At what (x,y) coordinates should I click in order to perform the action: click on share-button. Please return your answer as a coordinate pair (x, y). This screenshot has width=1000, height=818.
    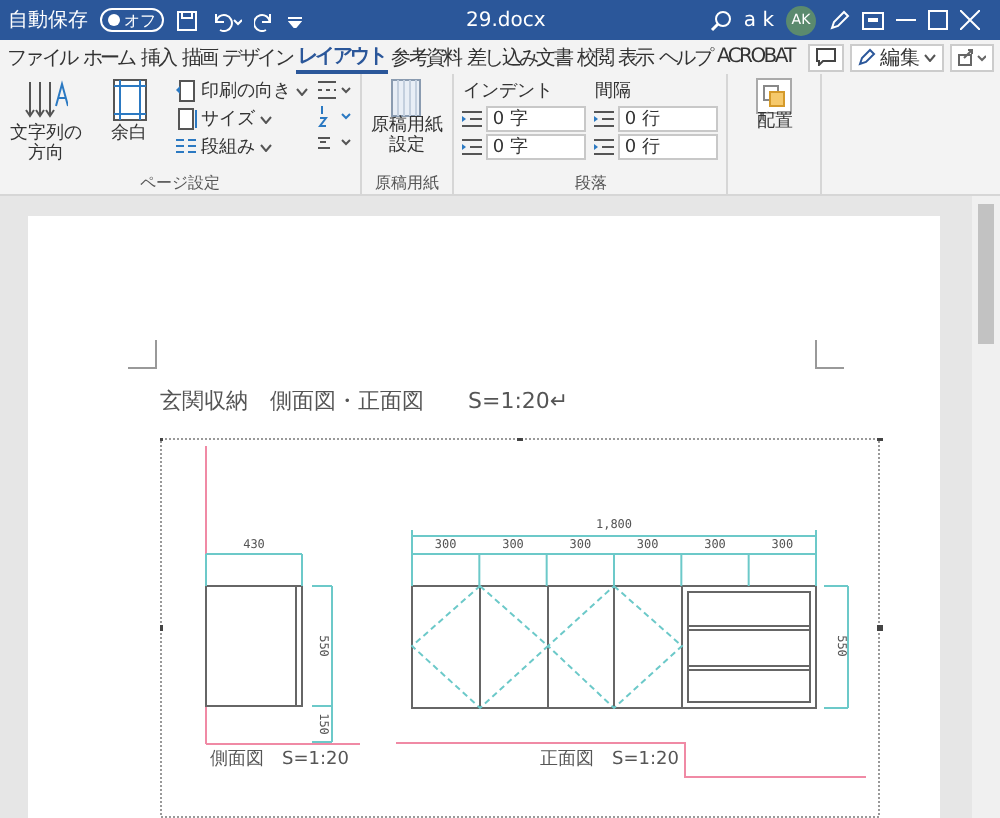
    Looking at the image, I should click on (972, 57).